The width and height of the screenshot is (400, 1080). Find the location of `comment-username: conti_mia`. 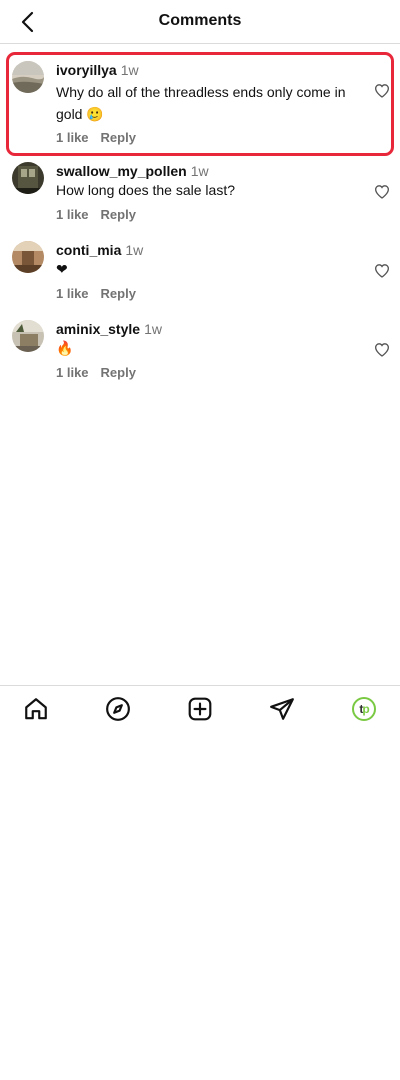

comment-username: conti_mia is located at coordinates (88, 250).